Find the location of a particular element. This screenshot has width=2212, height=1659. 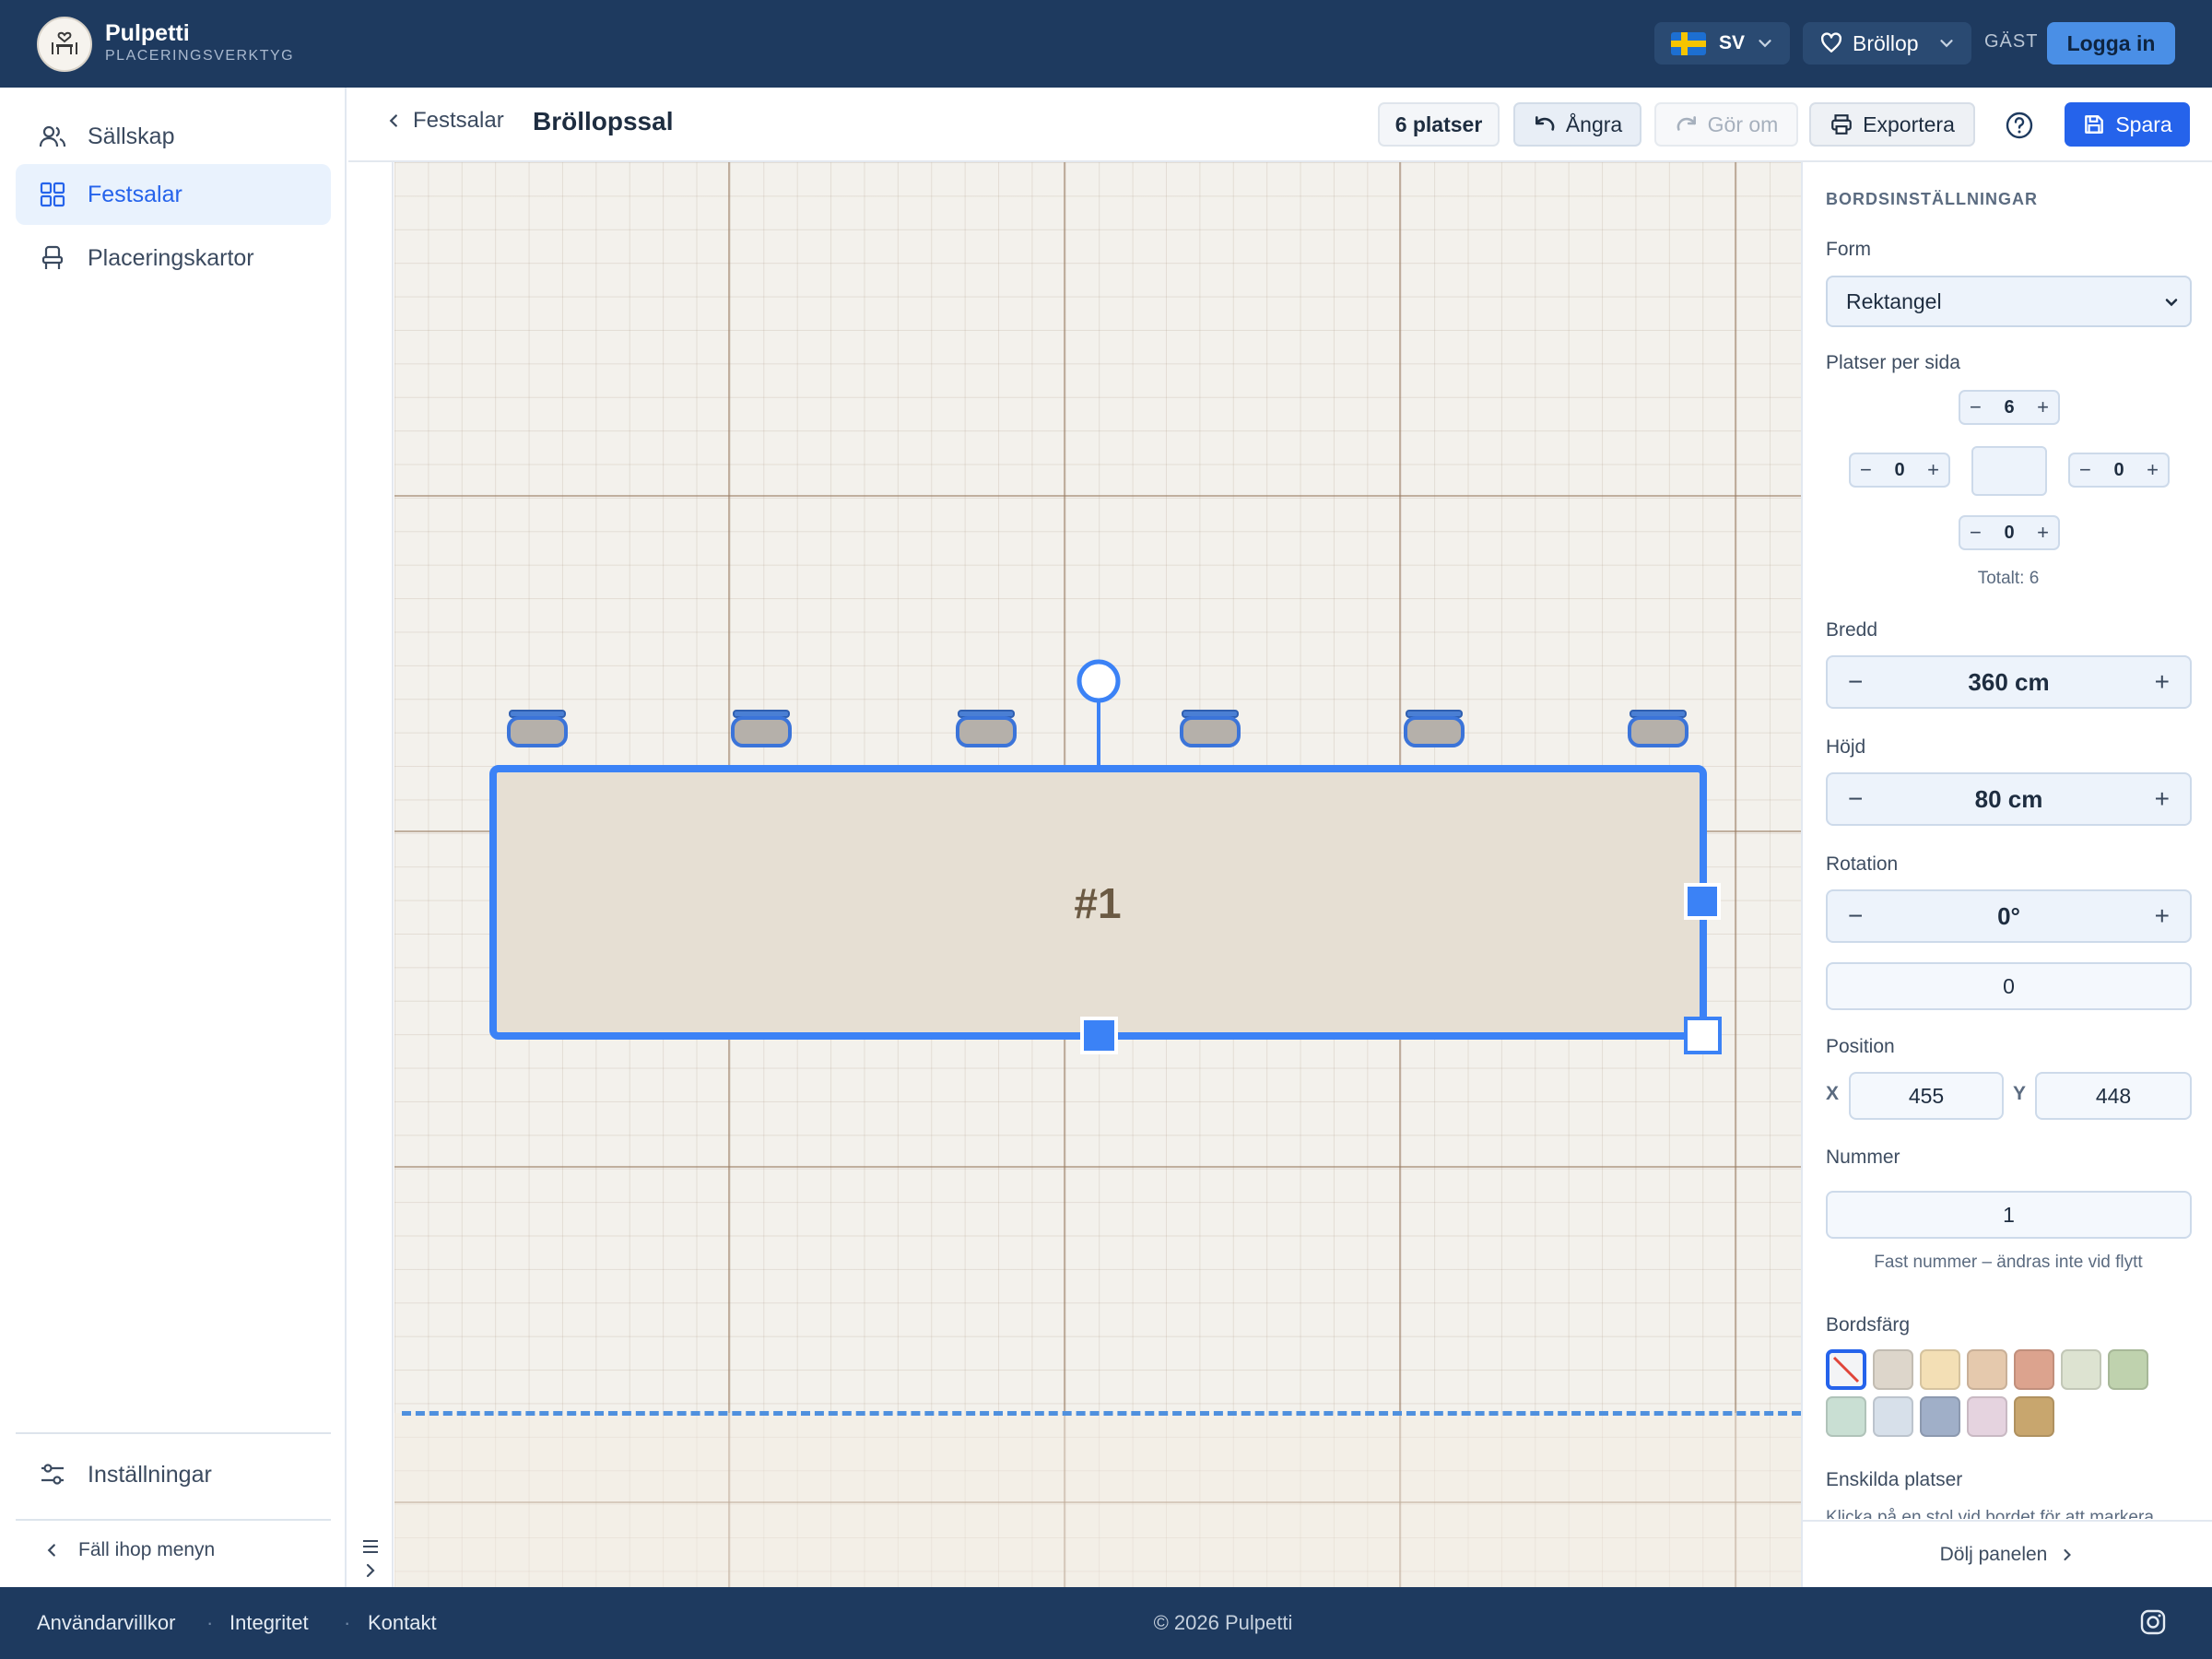

logo-icon is located at coordinates (64, 42).